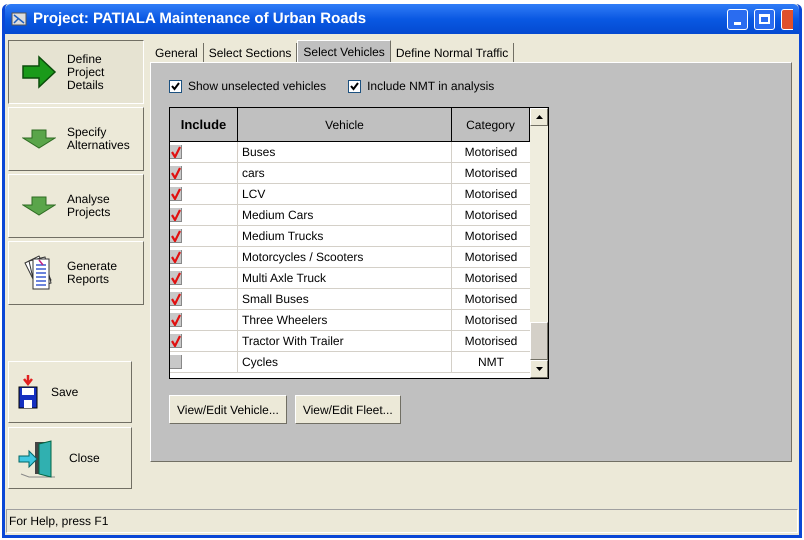  Describe the element at coordinates (539, 369) in the screenshot. I see `scroll-down-icon` at that location.